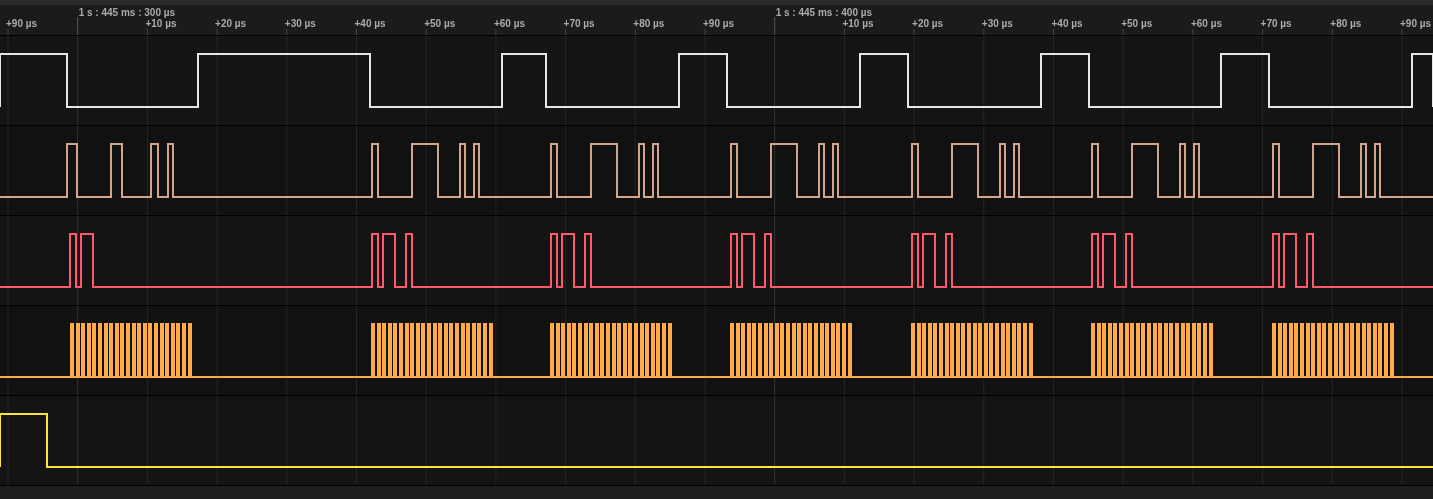 The height and width of the screenshot is (499, 1433). I want to click on time-label: 1 s : 445 ms : 400 µs, so click(824, 12).